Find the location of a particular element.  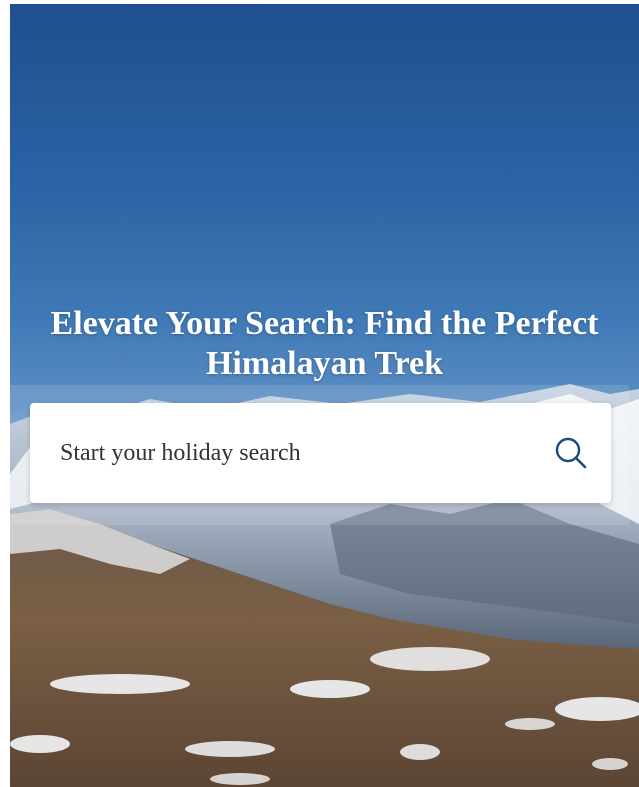

search-input is located at coordinates (280, 453).